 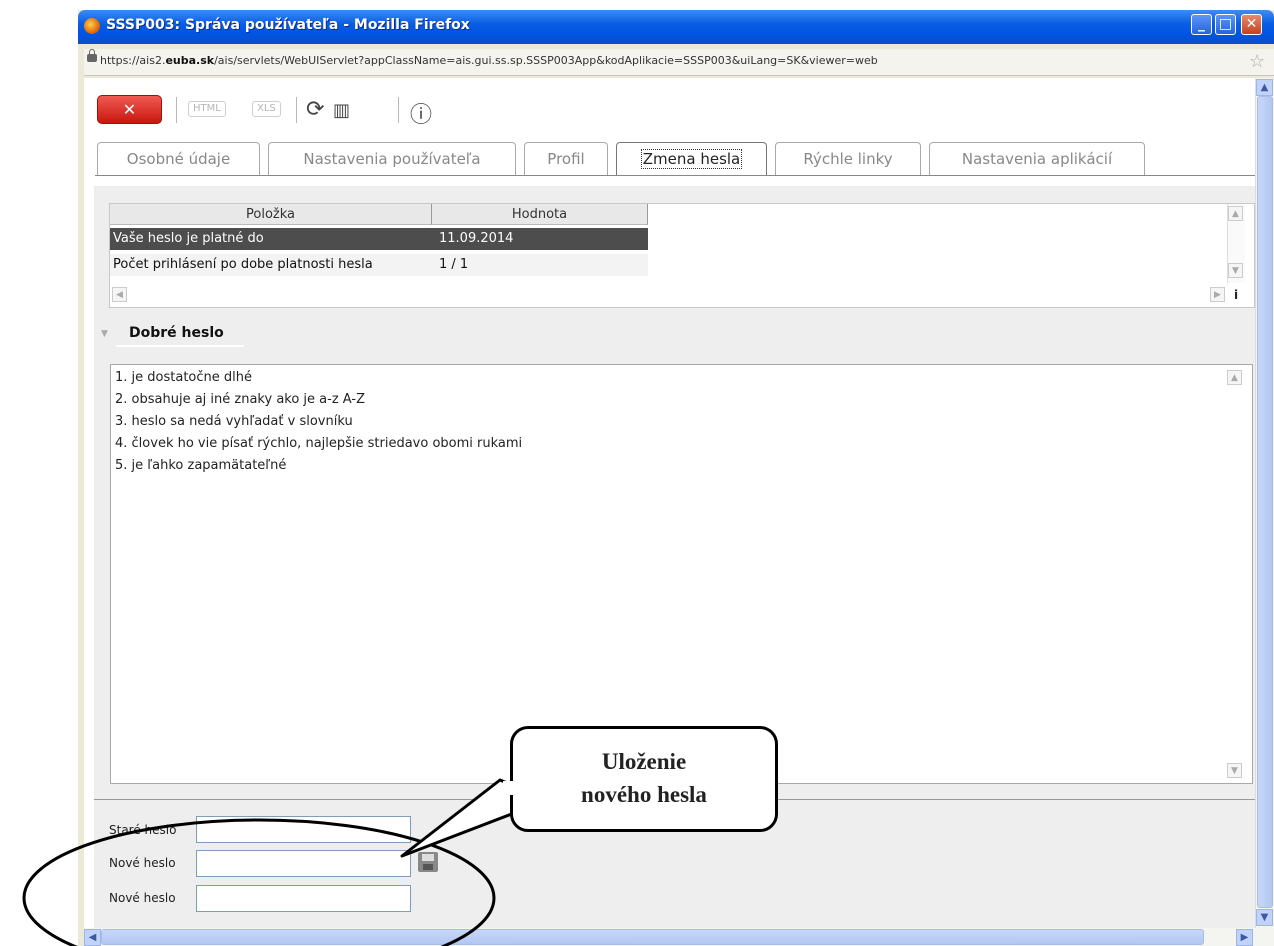 What do you see at coordinates (92, 26) in the screenshot?
I see `firefox-icon` at bounding box center [92, 26].